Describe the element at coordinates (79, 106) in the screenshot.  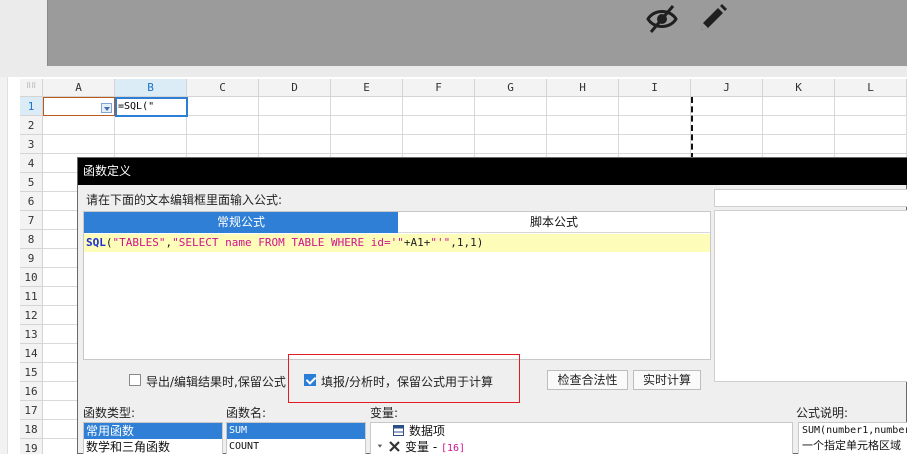
I see `cell-a1` at that location.